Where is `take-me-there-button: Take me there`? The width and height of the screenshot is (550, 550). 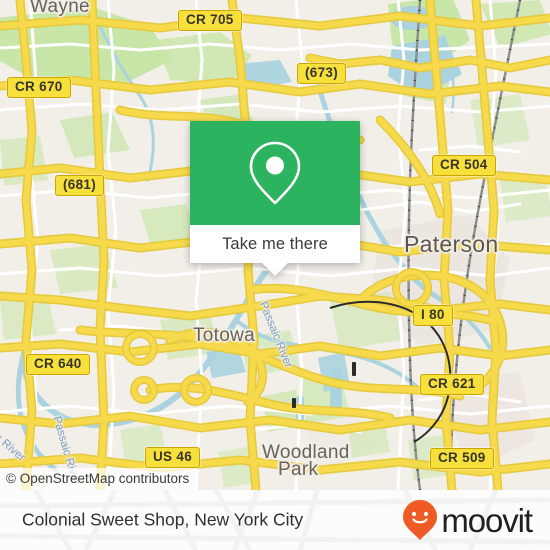
take-me-there-button: Take me there is located at coordinates (275, 250).